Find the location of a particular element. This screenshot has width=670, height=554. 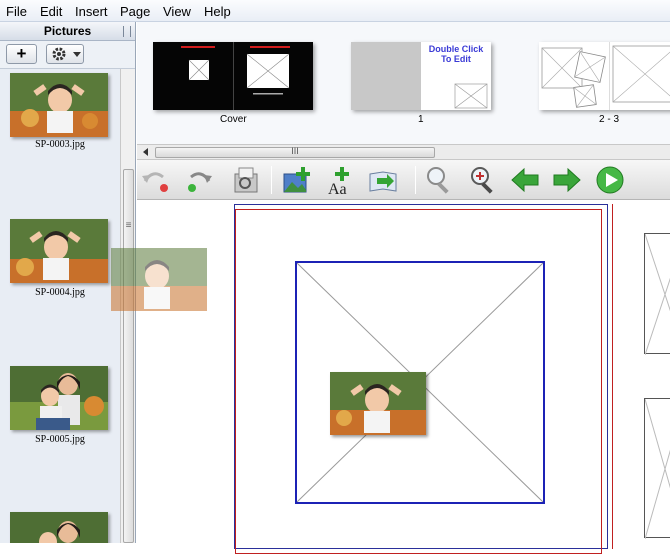

add-text-icon: Aa is located at coordinates (341, 180).